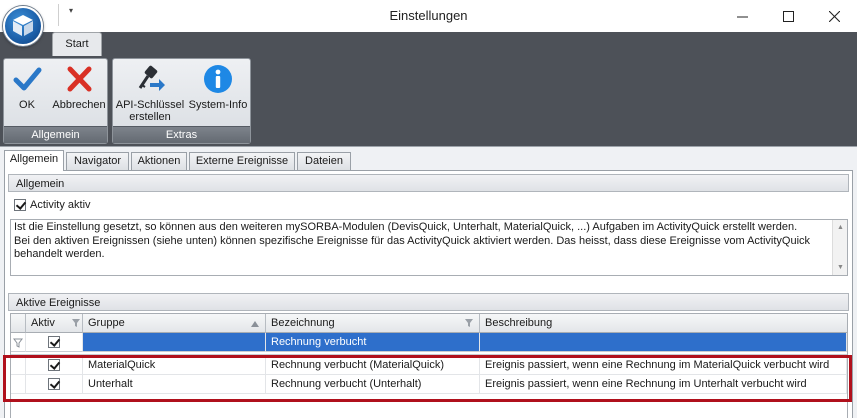 Image resolution: width=857 pixels, height=418 pixels. I want to click on scroll-down-icon: ▼, so click(840, 267).